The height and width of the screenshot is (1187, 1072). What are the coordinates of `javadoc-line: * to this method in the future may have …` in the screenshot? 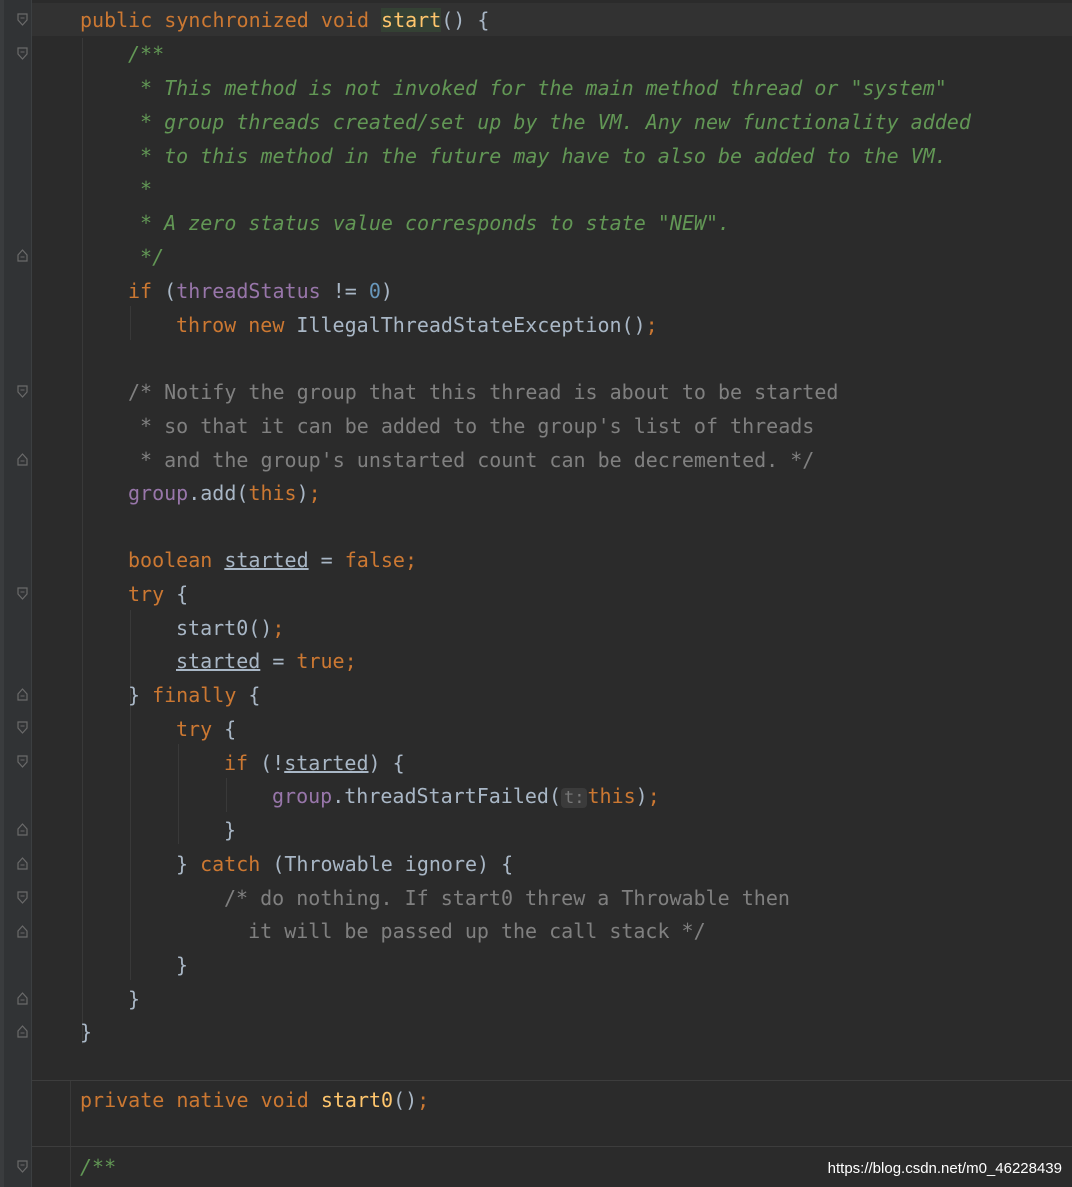 It's located at (537, 156).